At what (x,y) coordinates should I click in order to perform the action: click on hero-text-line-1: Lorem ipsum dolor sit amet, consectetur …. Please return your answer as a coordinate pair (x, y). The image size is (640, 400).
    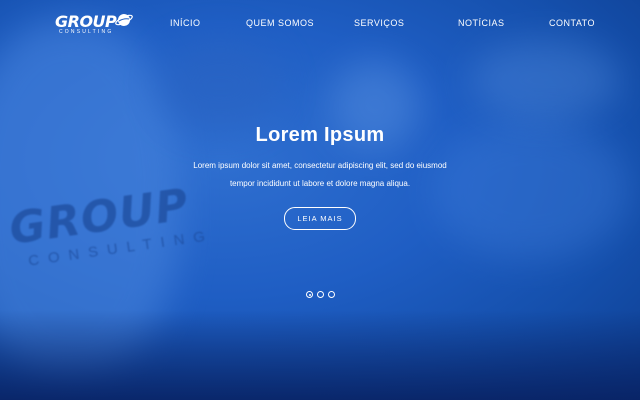
    Looking at the image, I should click on (320, 165).